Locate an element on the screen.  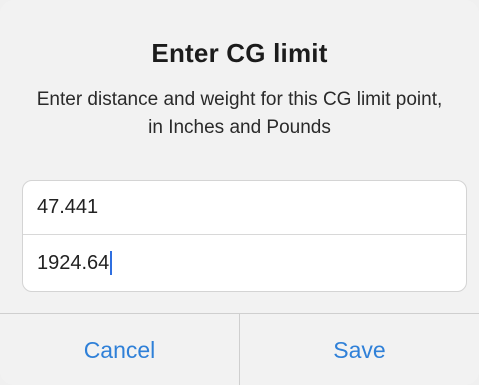
distance-field: 47.441 is located at coordinates (244, 208).